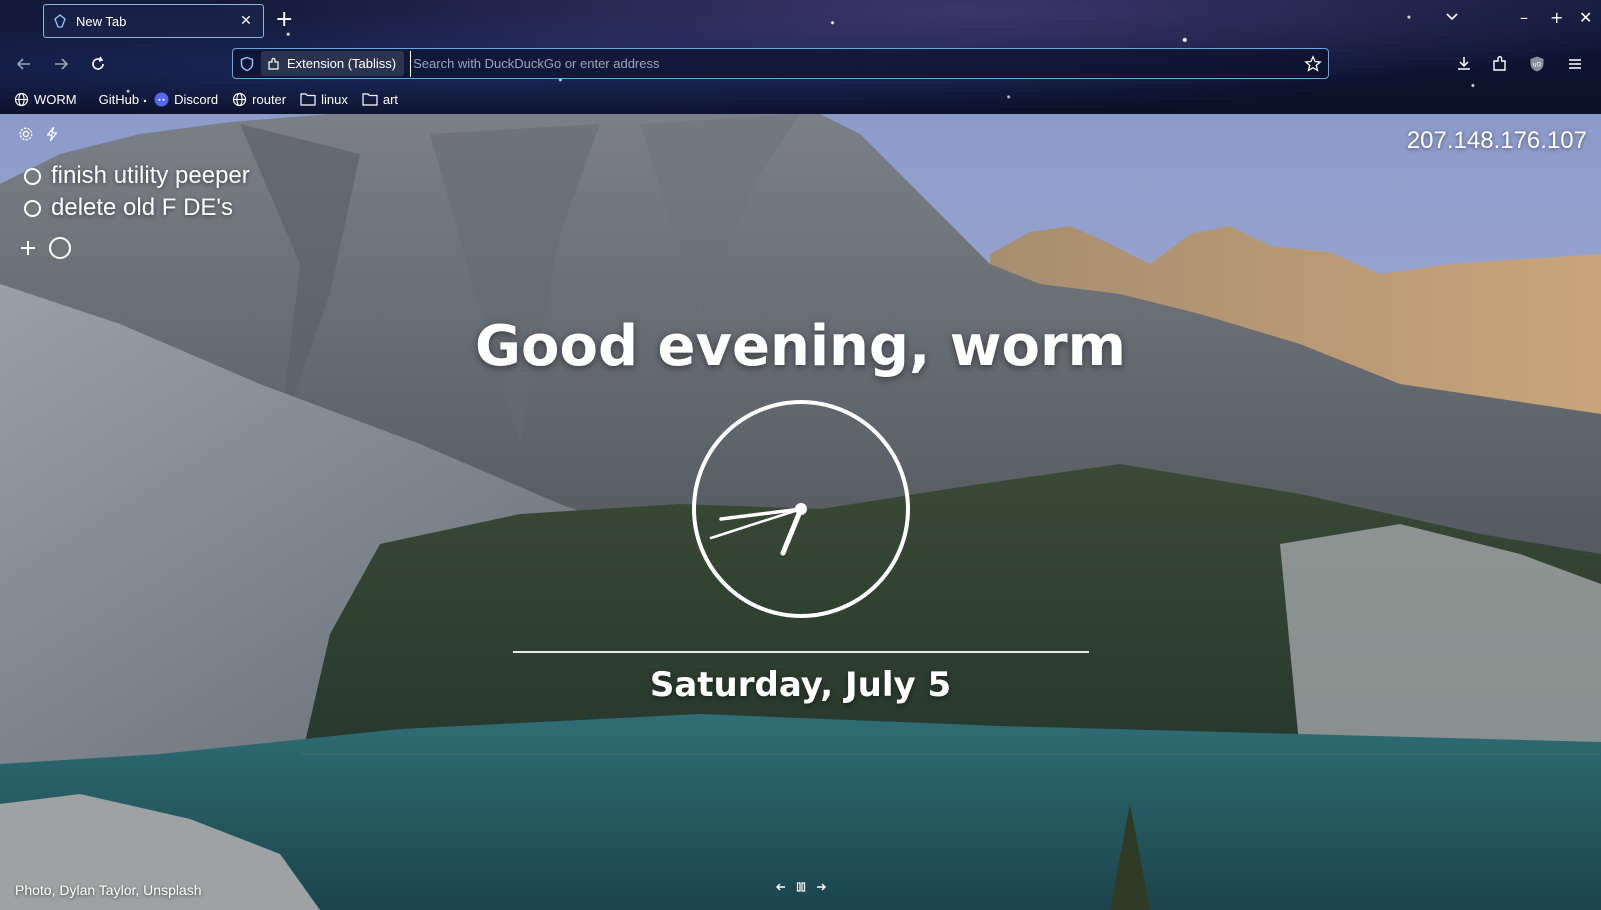 Image resolution: width=1601 pixels, height=910 pixels. I want to click on next-icon, so click(821, 887).